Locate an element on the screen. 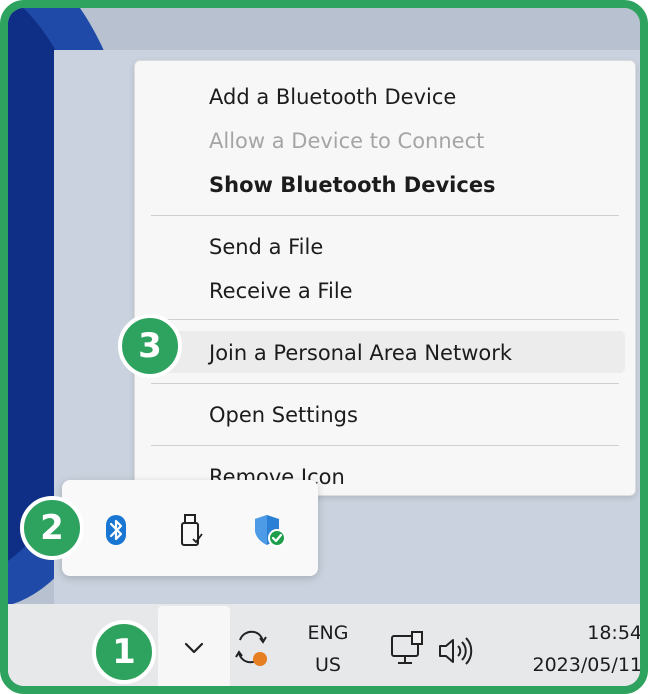 This screenshot has height=694, width=648. usb-eject-icon is located at coordinates (190, 530).